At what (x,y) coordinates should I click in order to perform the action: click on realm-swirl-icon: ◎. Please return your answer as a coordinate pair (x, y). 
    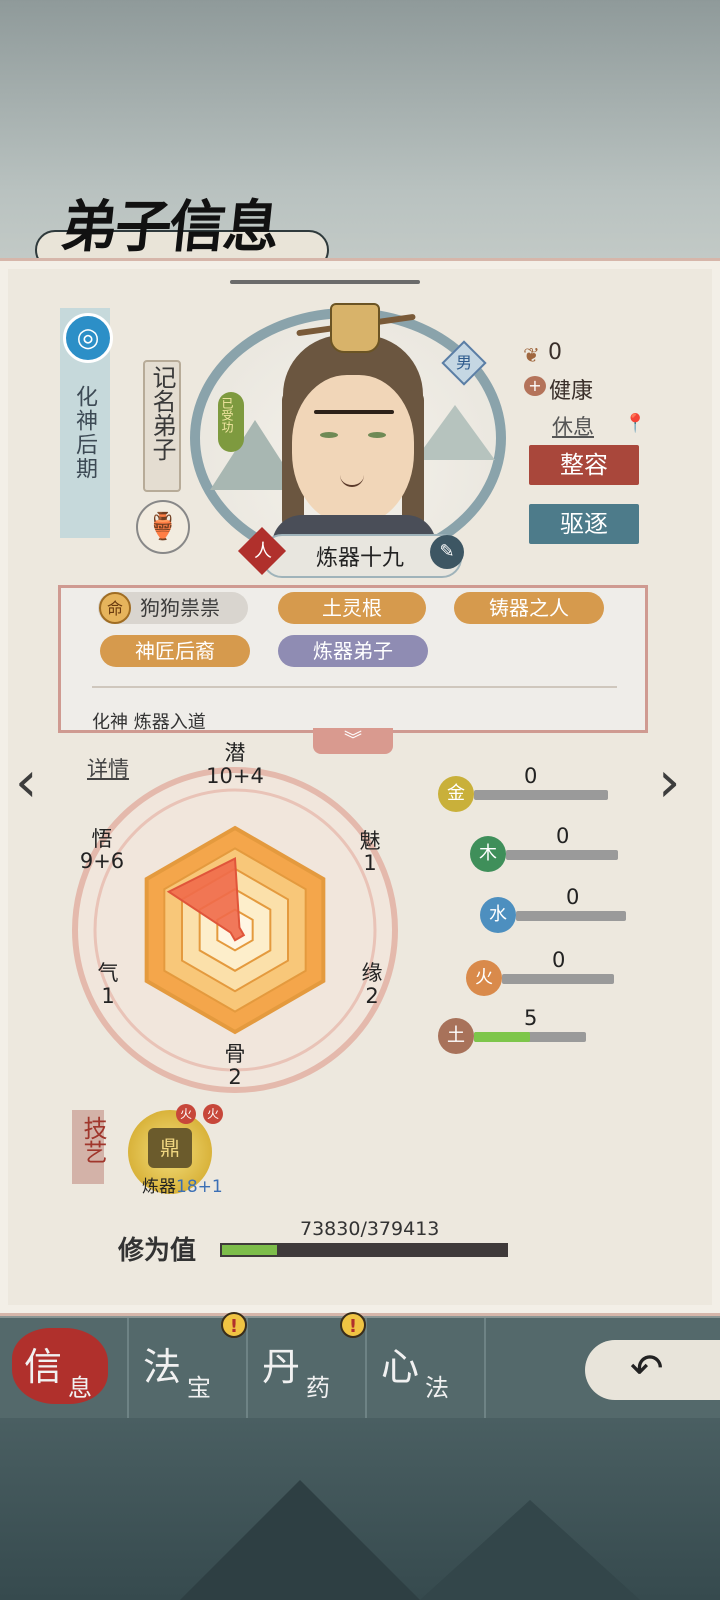
    Looking at the image, I should click on (88, 338).